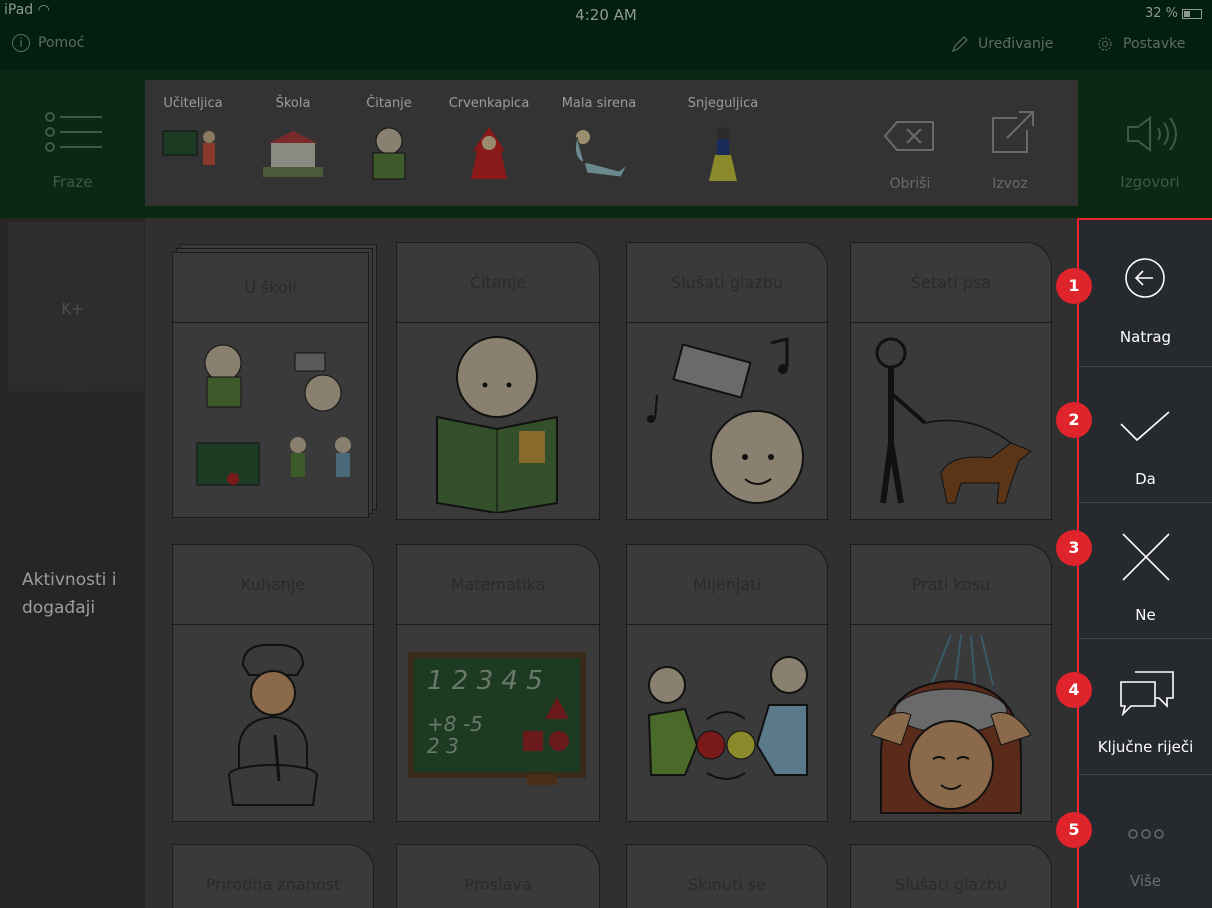  I want to click on speaker-icon, so click(1152, 134).